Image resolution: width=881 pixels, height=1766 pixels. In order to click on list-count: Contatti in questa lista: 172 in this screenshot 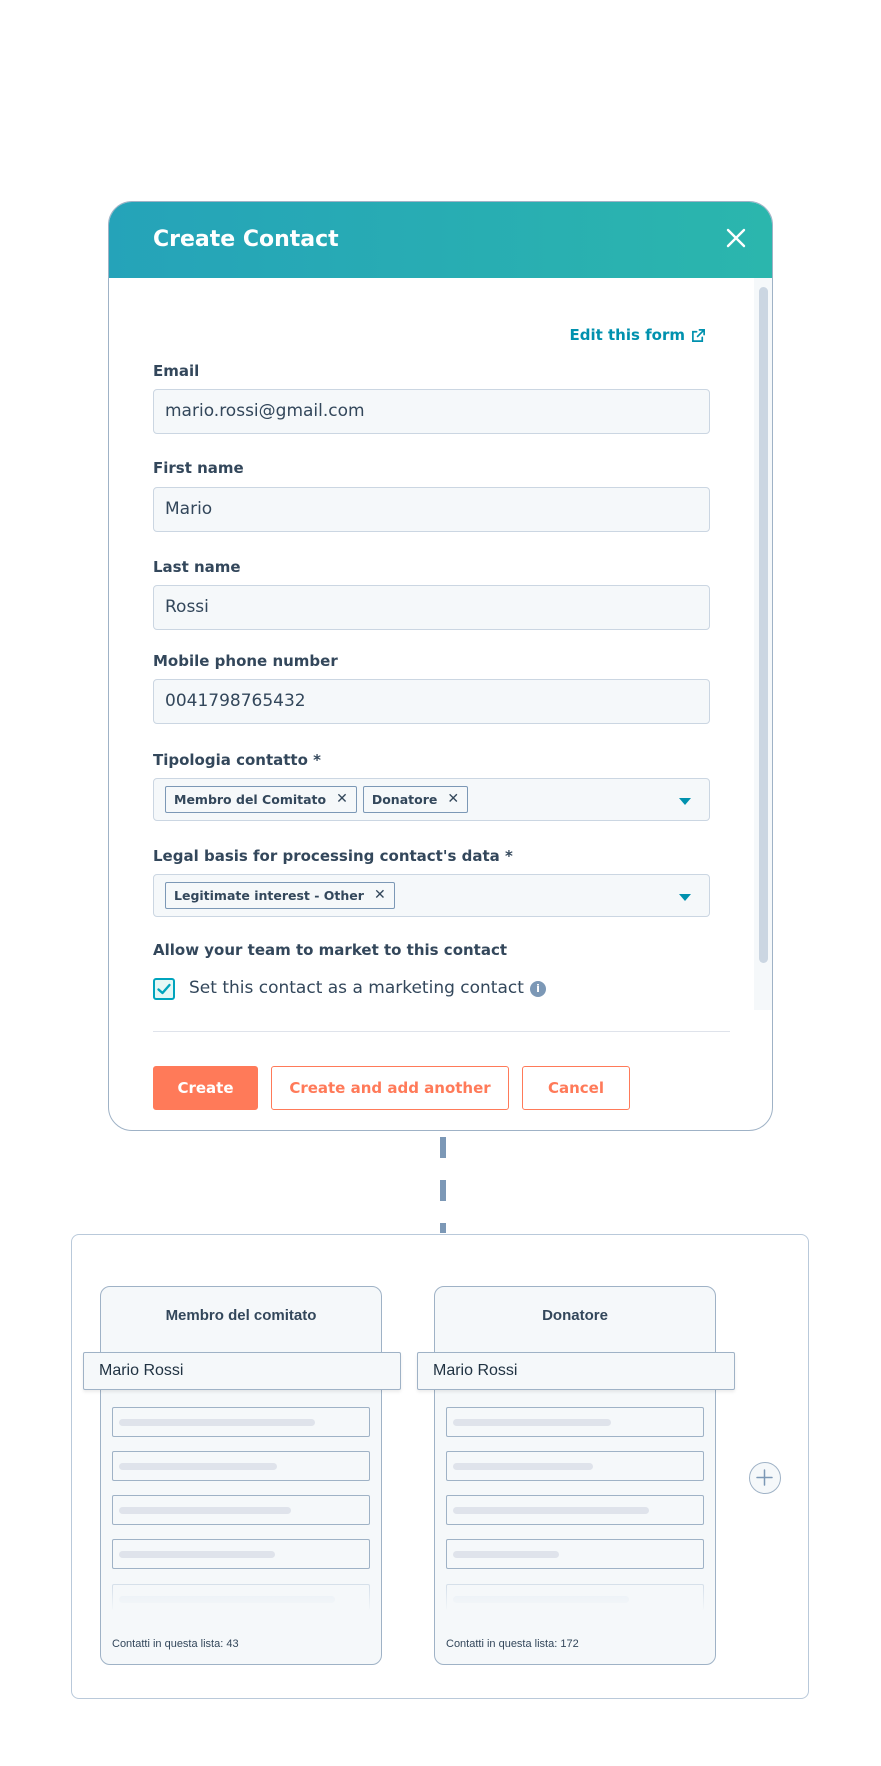, I will do `click(512, 1644)`.